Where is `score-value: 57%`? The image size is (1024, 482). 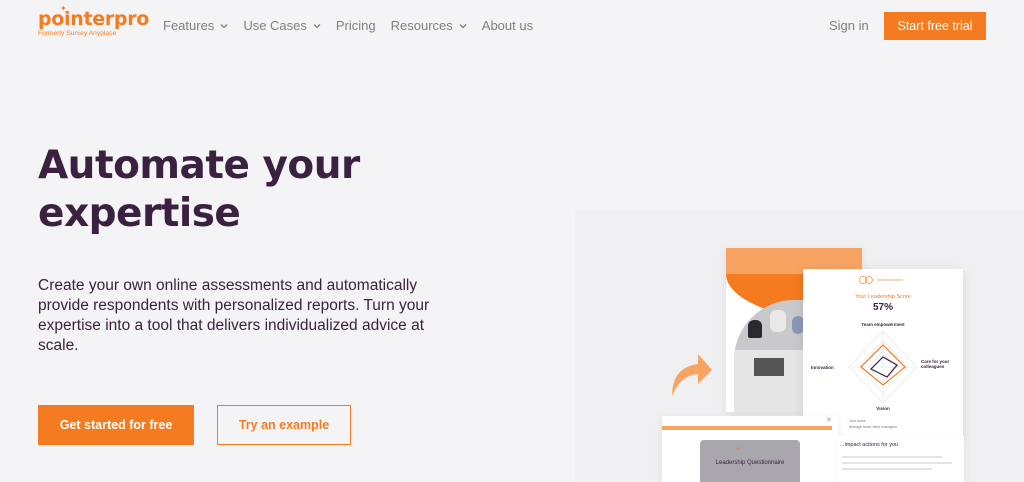
score-value: 57% is located at coordinates (882, 307).